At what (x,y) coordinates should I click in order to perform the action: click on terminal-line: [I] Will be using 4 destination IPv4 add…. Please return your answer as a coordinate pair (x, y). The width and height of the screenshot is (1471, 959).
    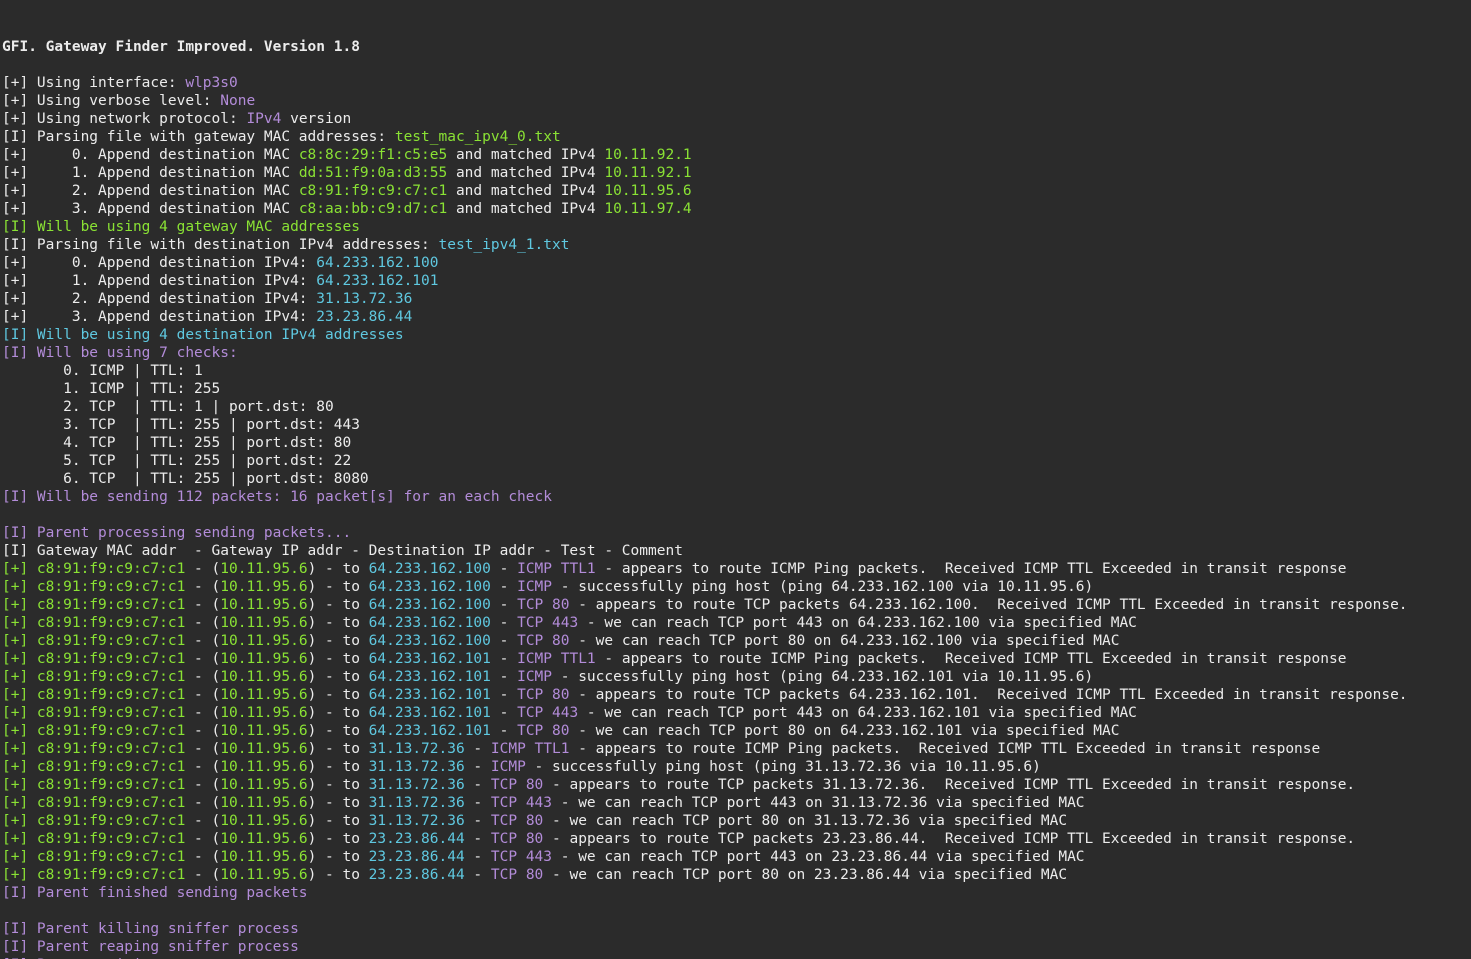
    Looking at the image, I should click on (736, 335).